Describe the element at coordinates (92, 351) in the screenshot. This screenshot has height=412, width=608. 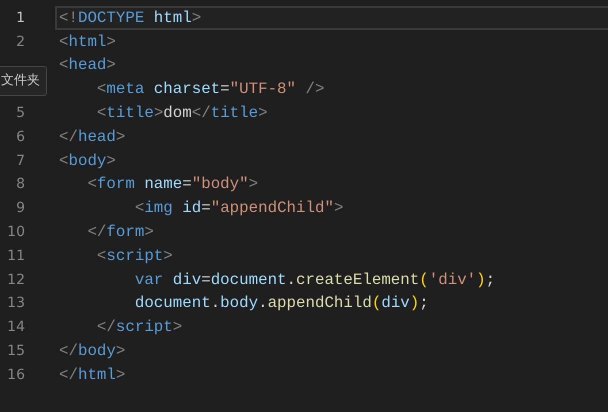
I see `code-line: </body>` at that location.